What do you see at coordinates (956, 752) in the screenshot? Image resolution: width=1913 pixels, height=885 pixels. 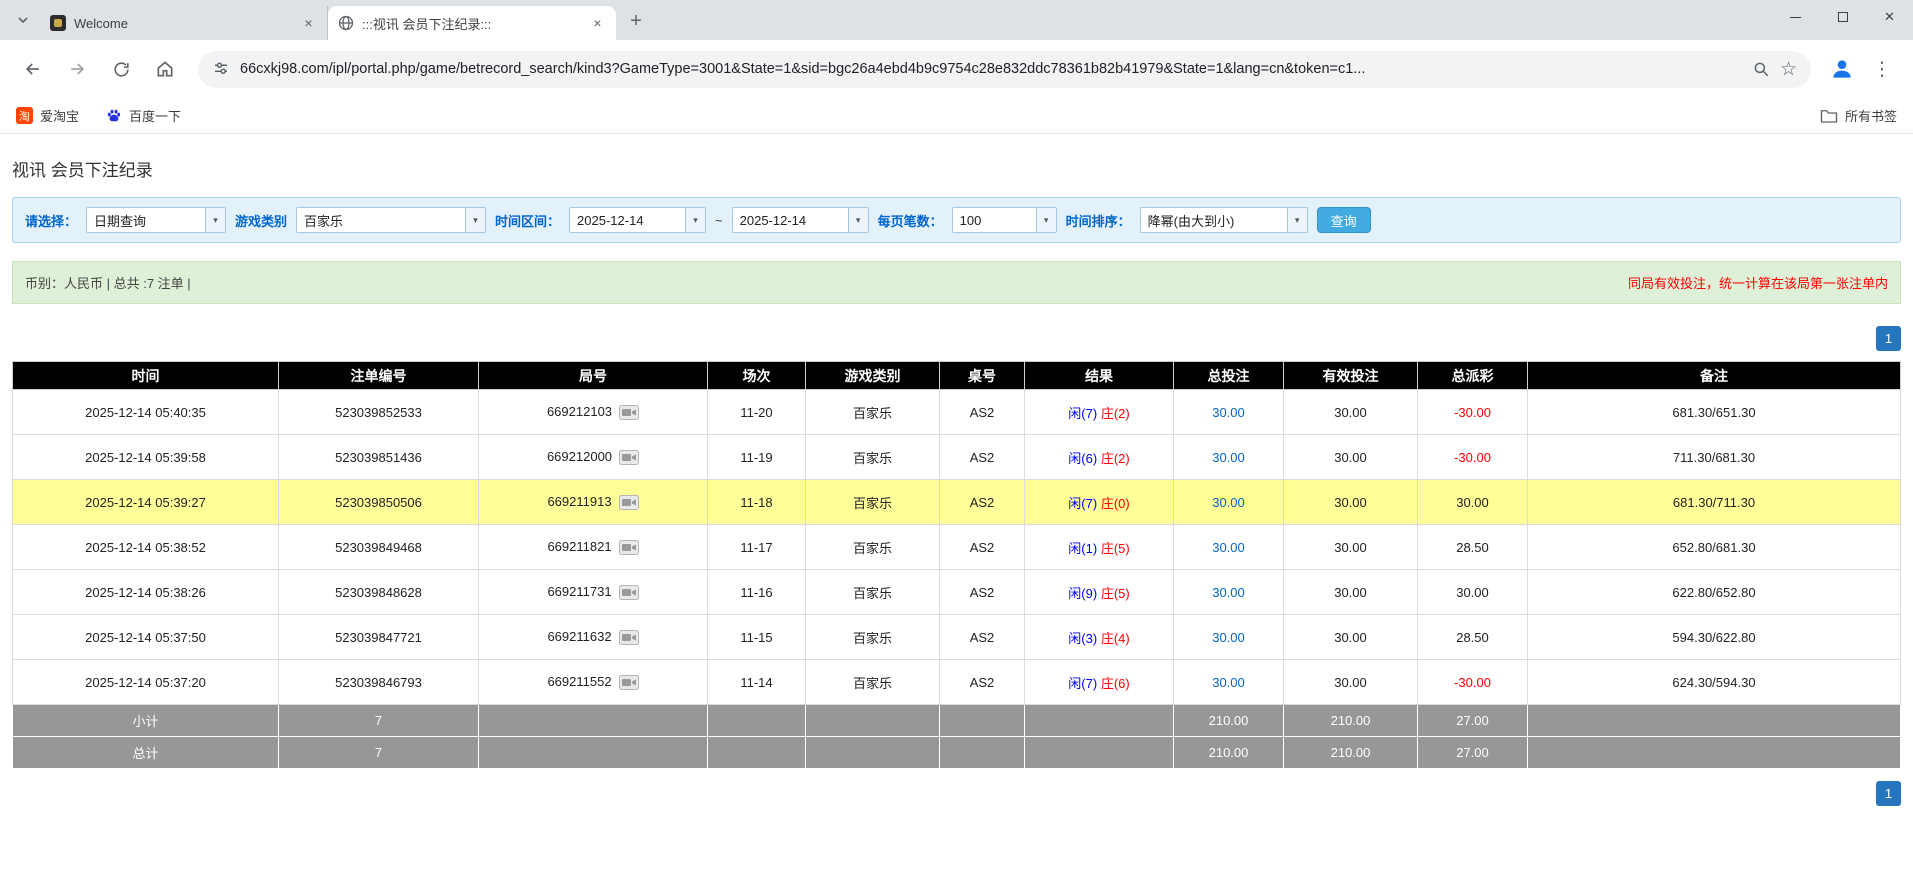 I see `total-row: 总计 7 210.00 210.00 27.00` at bounding box center [956, 752].